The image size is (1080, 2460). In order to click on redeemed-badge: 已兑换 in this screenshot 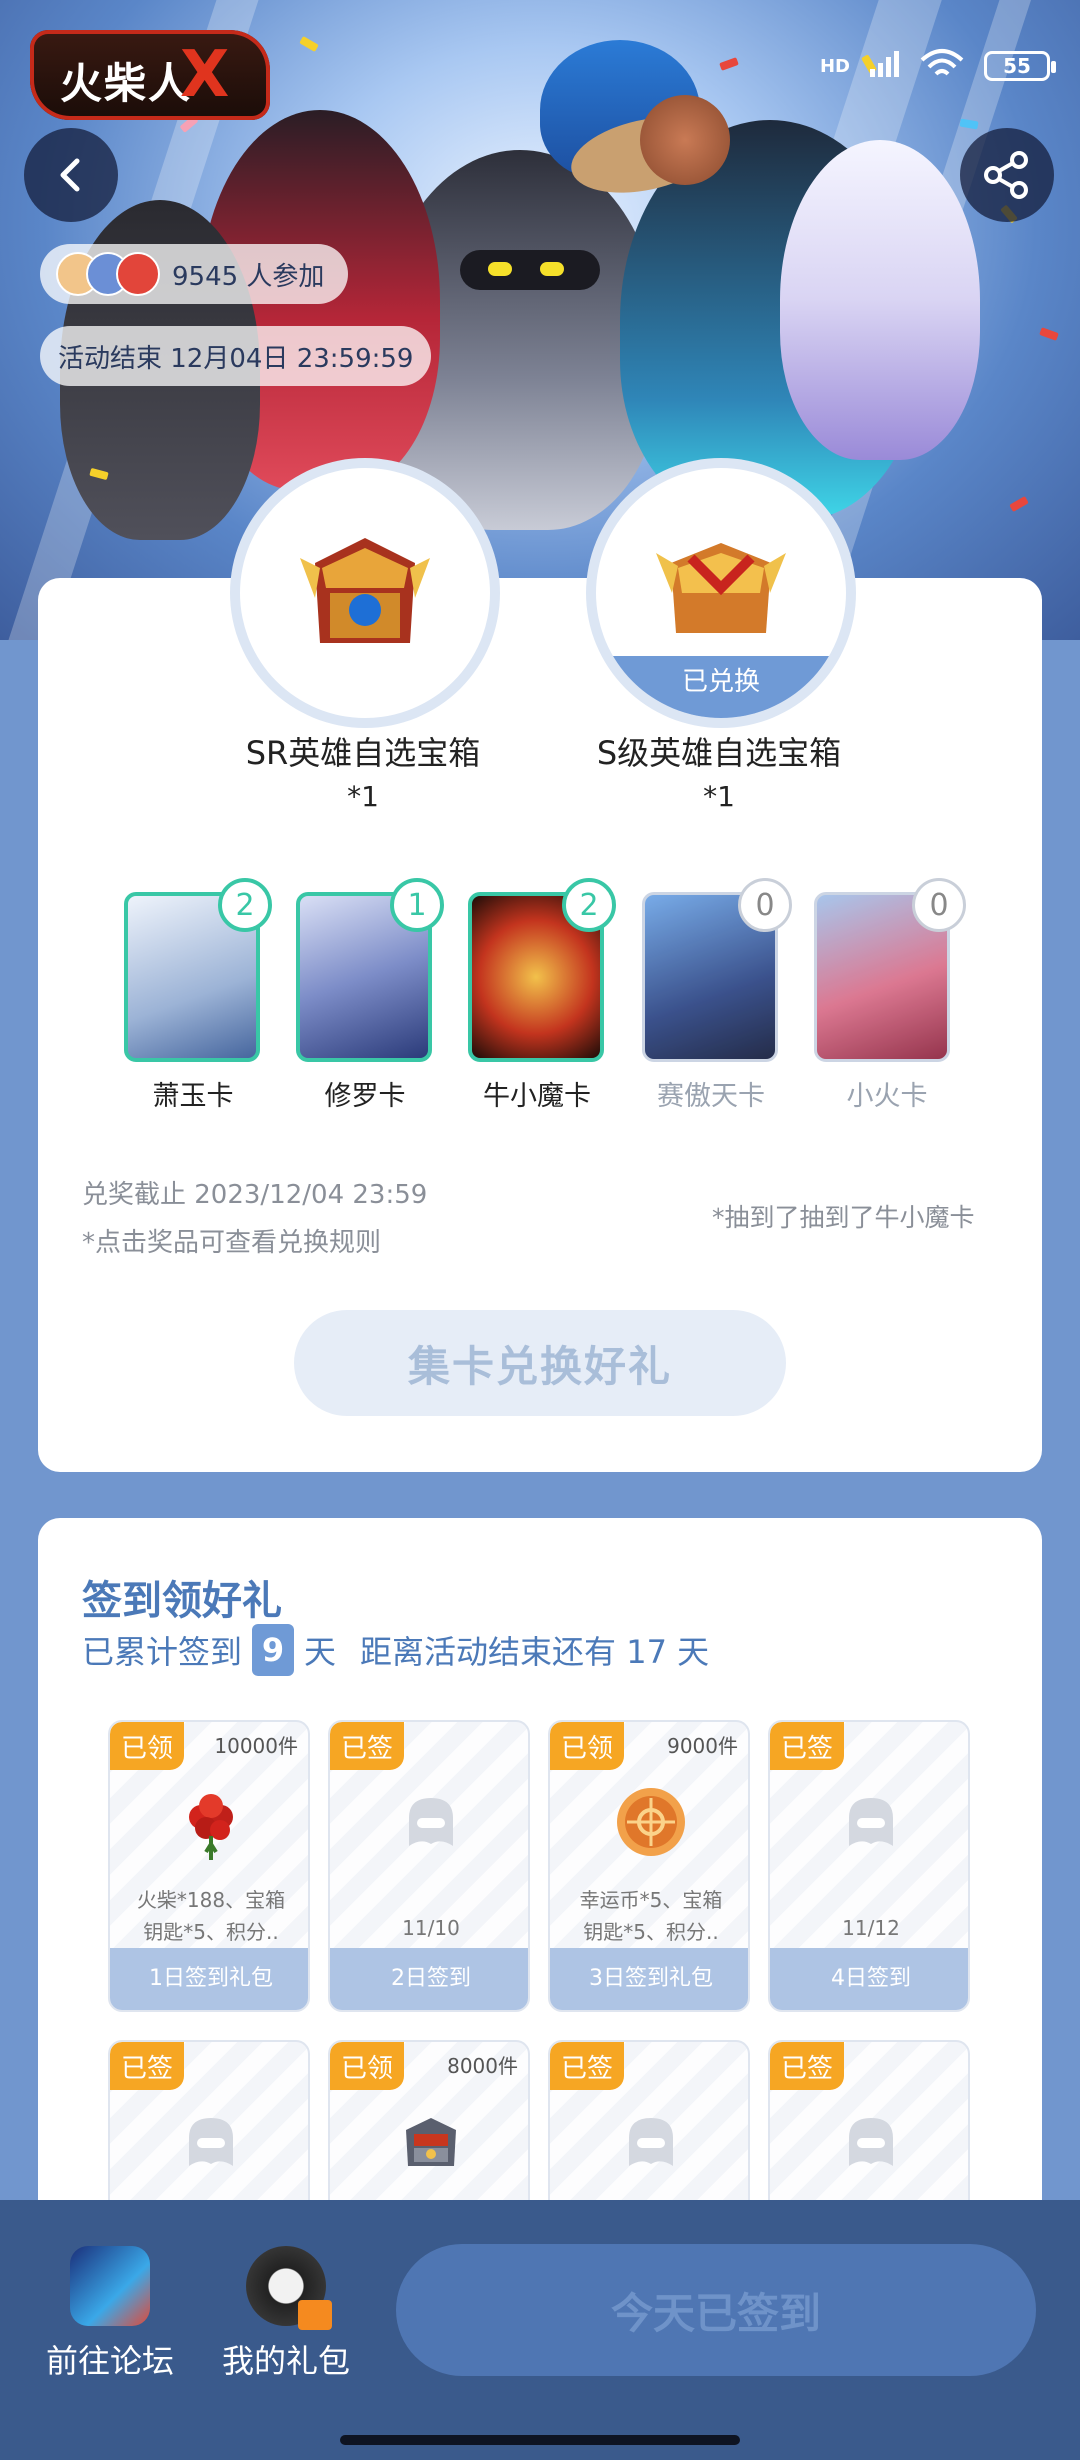, I will do `click(721, 687)`.